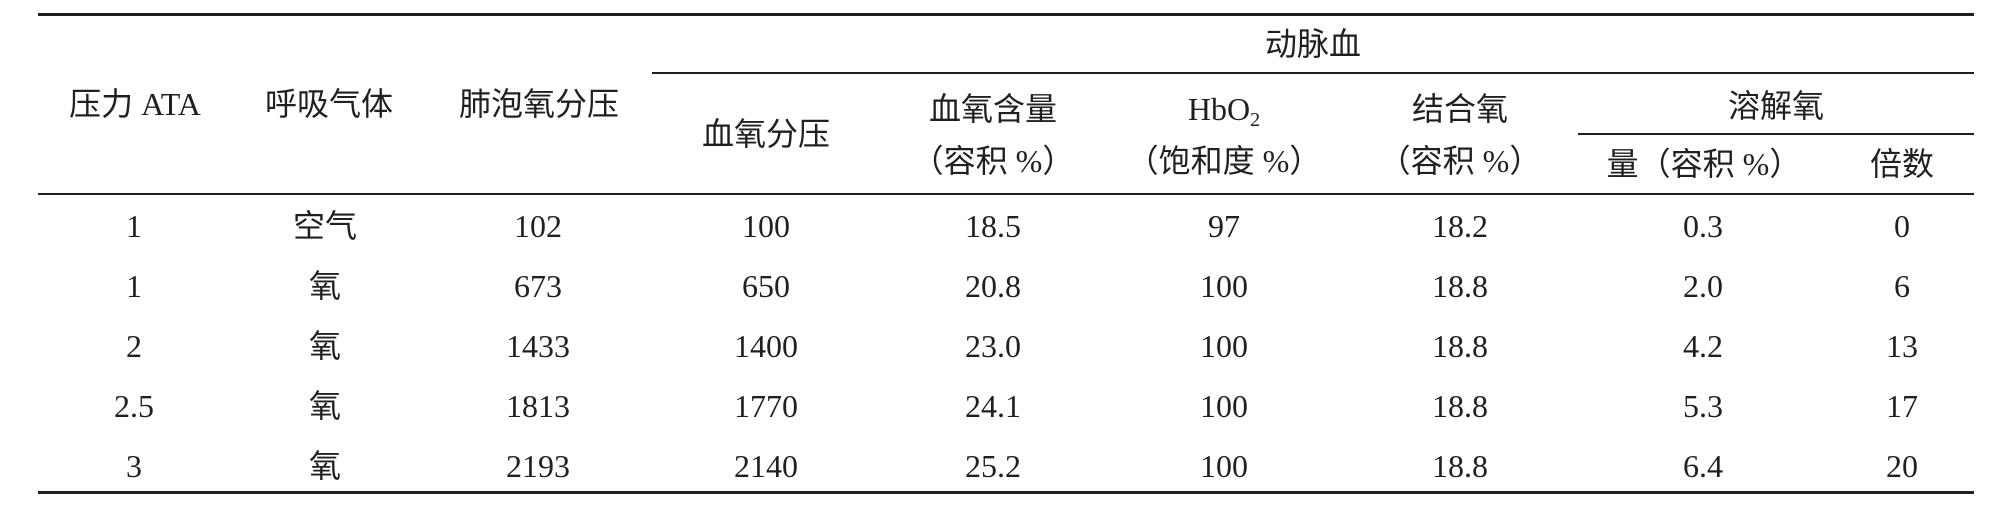  I want to click on cell-multiple: 13, so click(1902, 346).